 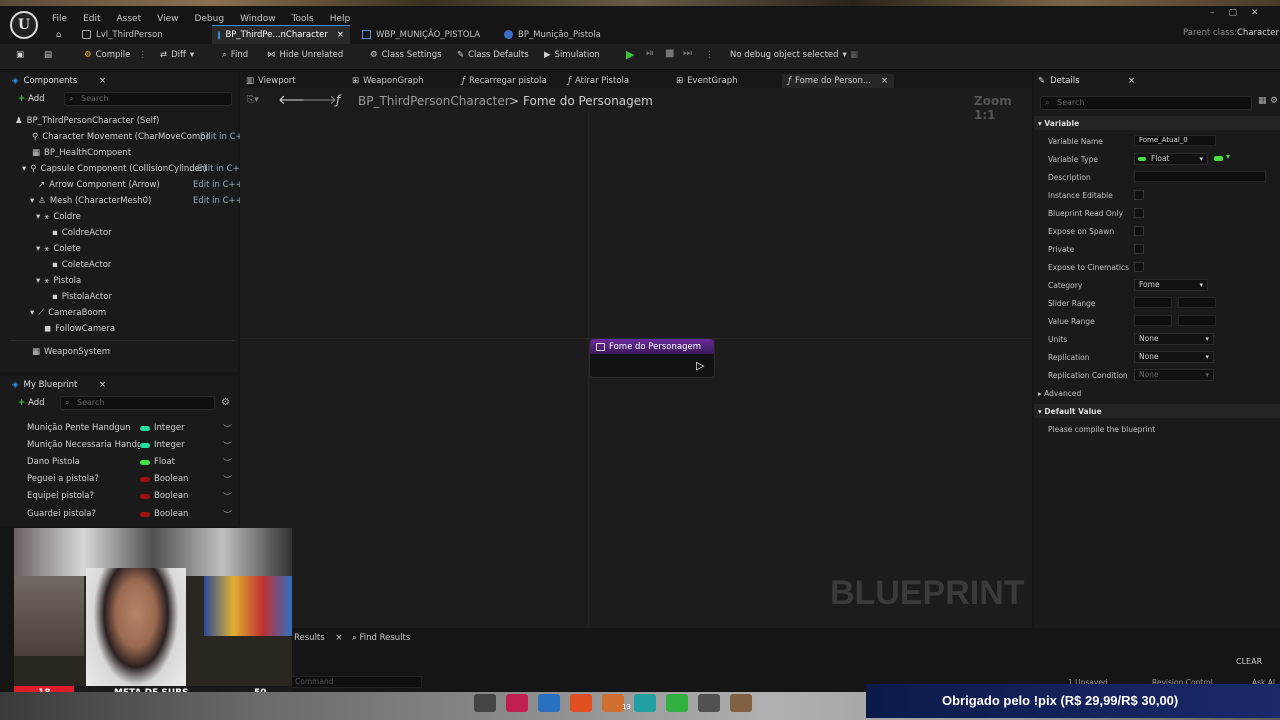 What do you see at coordinates (24, 25) in the screenshot?
I see `ue-logo-icon: U` at bounding box center [24, 25].